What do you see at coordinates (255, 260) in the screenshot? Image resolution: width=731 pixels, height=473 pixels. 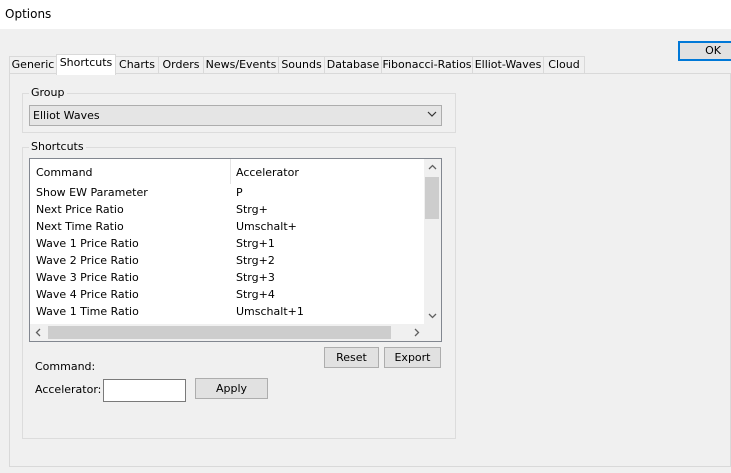 I see `row-accelerator: Strg+2` at bounding box center [255, 260].